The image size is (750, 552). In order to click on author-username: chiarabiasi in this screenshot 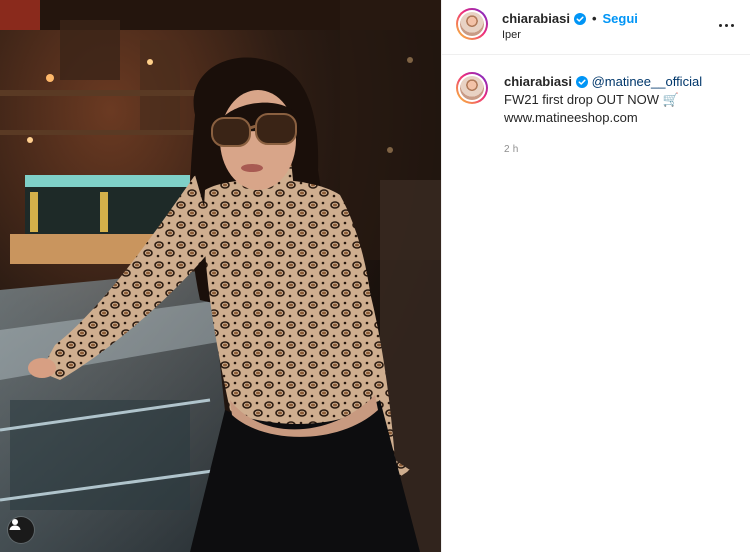, I will do `click(536, 18)`.